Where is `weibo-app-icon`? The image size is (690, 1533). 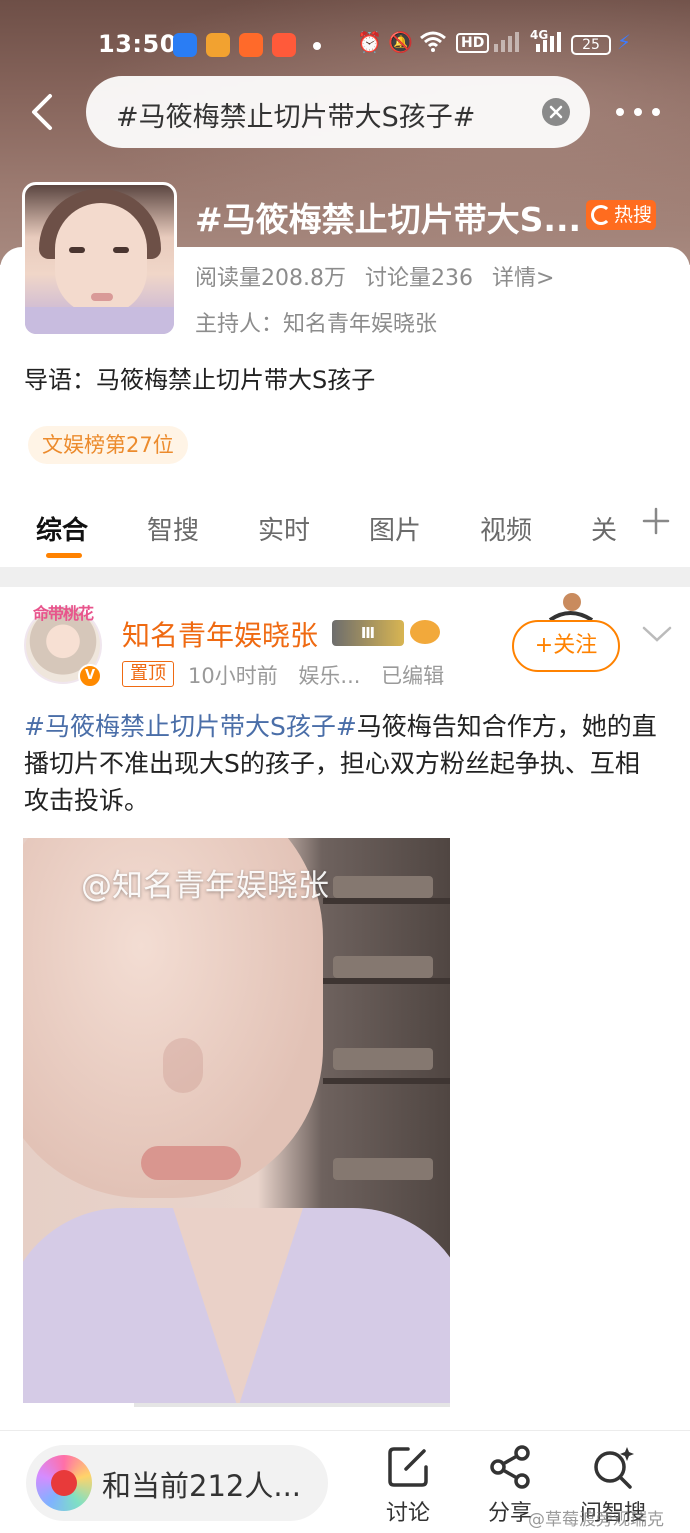 weibo-app-icon is located at coordinates (218, 45).